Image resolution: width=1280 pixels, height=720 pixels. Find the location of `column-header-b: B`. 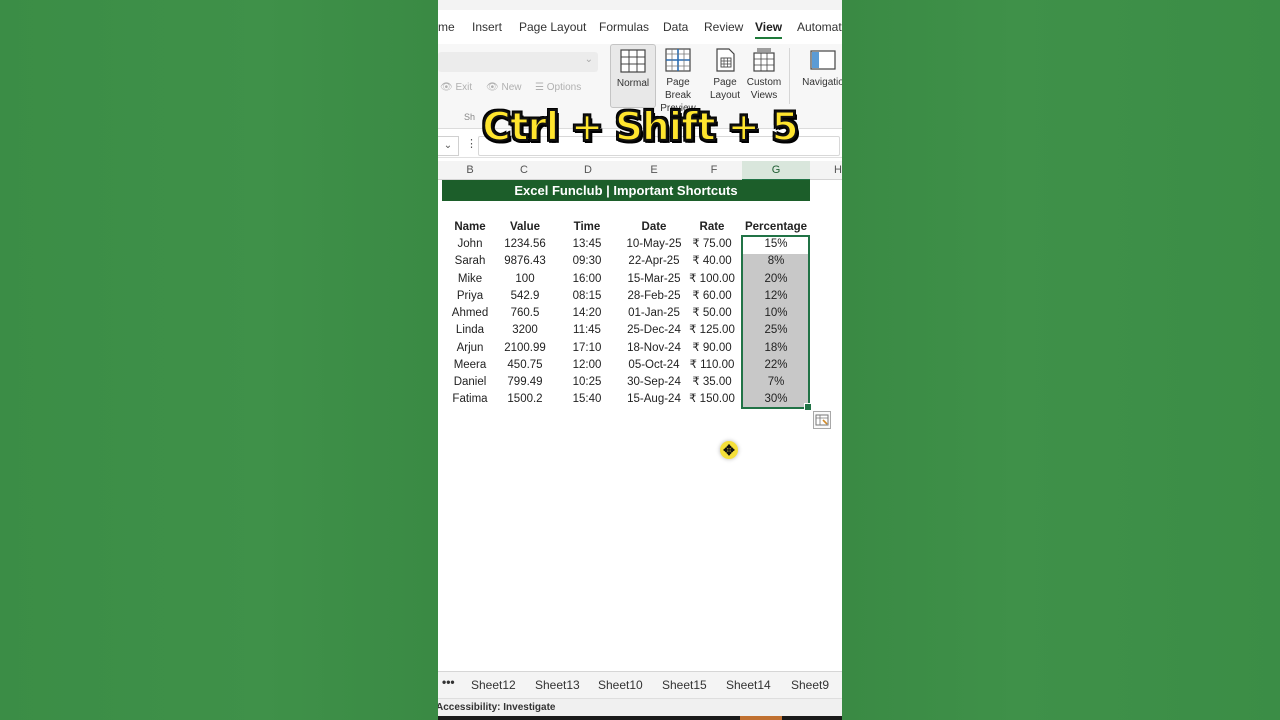

column-header-b: B is located at coordinates (470, 170).